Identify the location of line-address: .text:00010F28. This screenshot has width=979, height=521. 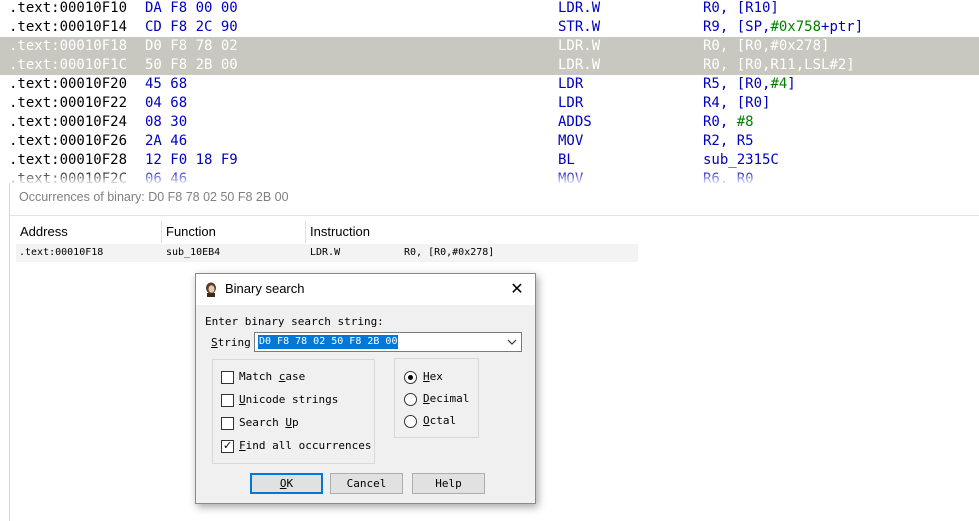
(68, 160).